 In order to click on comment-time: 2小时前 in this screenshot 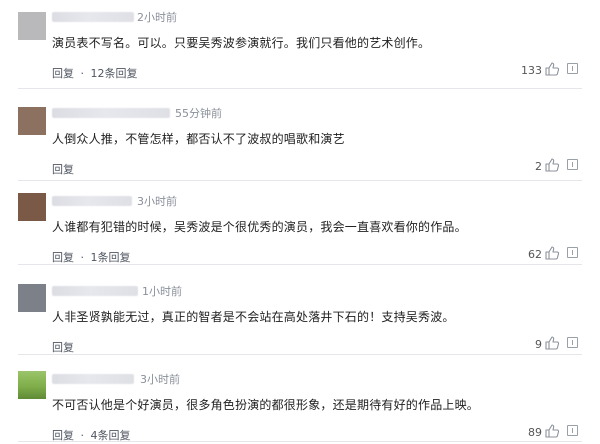, I will do `click(157, 17)`.